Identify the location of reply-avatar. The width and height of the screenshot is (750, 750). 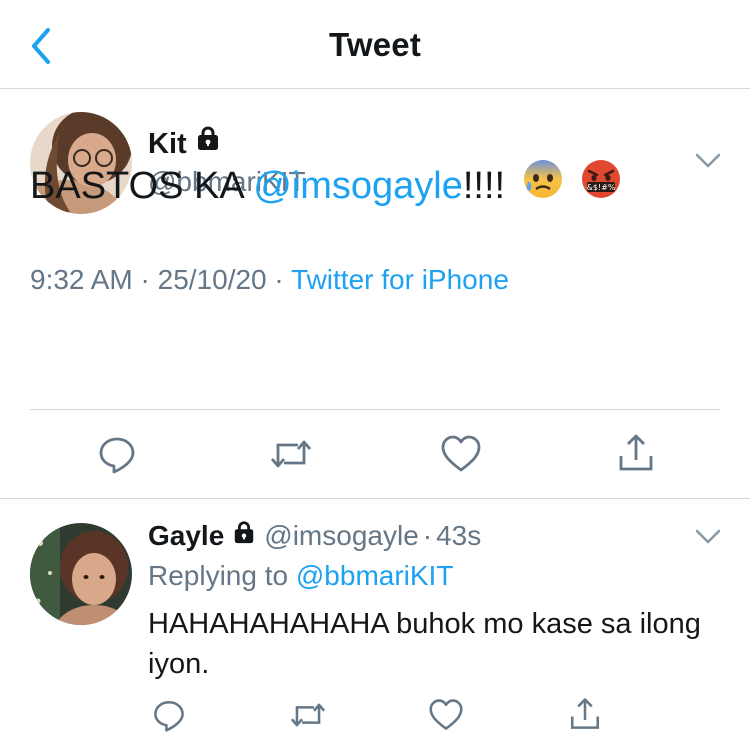
(81, 574).